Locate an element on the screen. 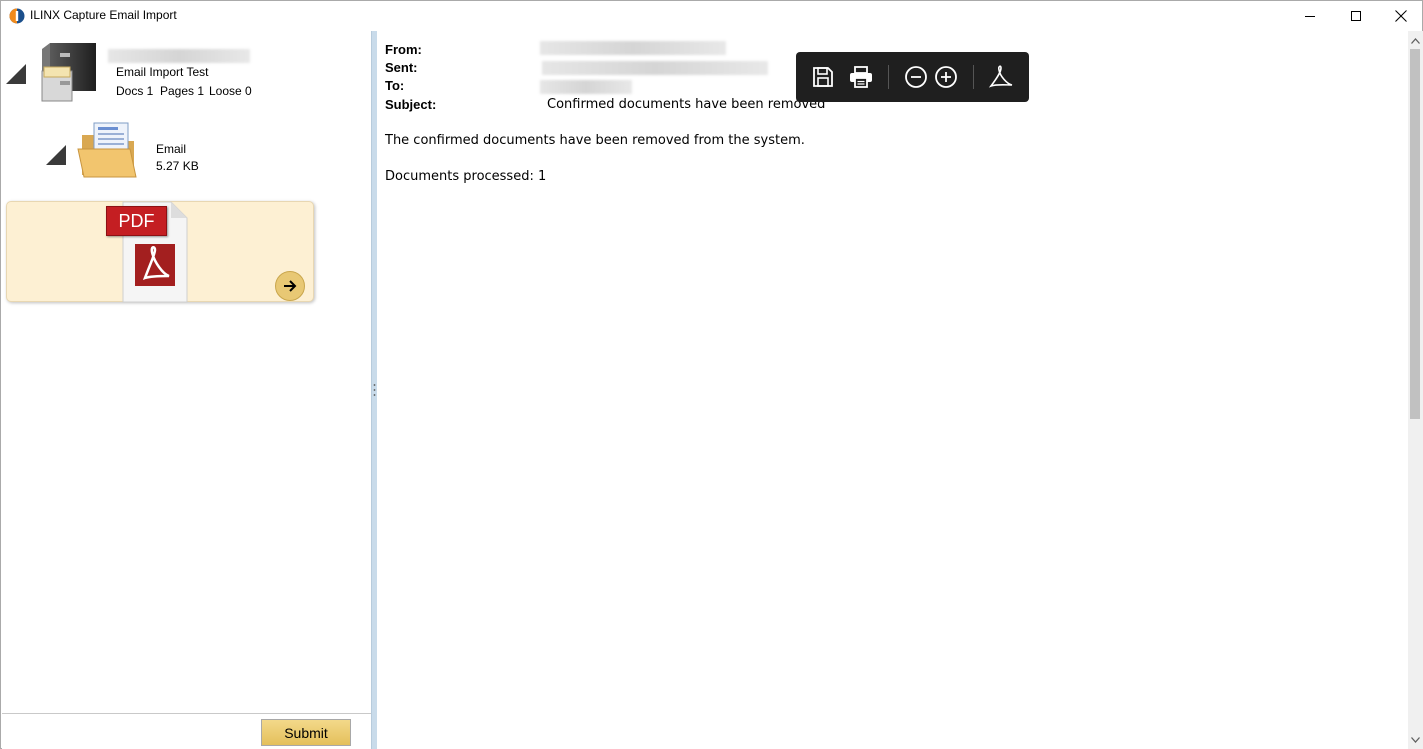 This screenshot has width=1423, height=749. file-cabinet-icon is located at coordinates (68, 76).